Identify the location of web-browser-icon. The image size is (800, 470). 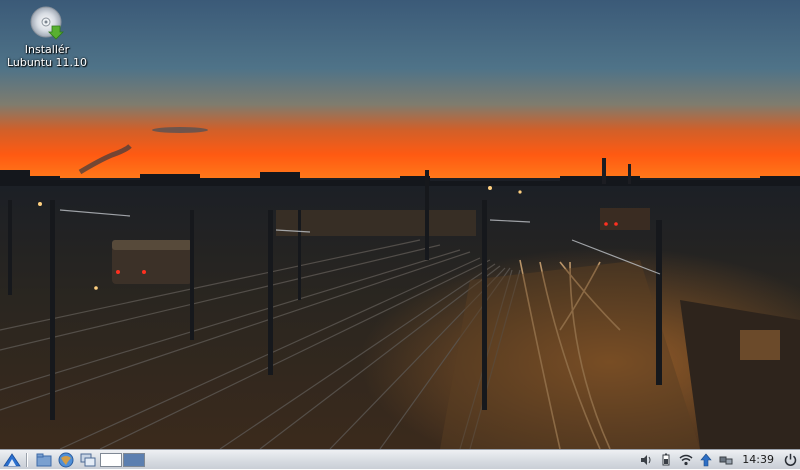
(66, 459).